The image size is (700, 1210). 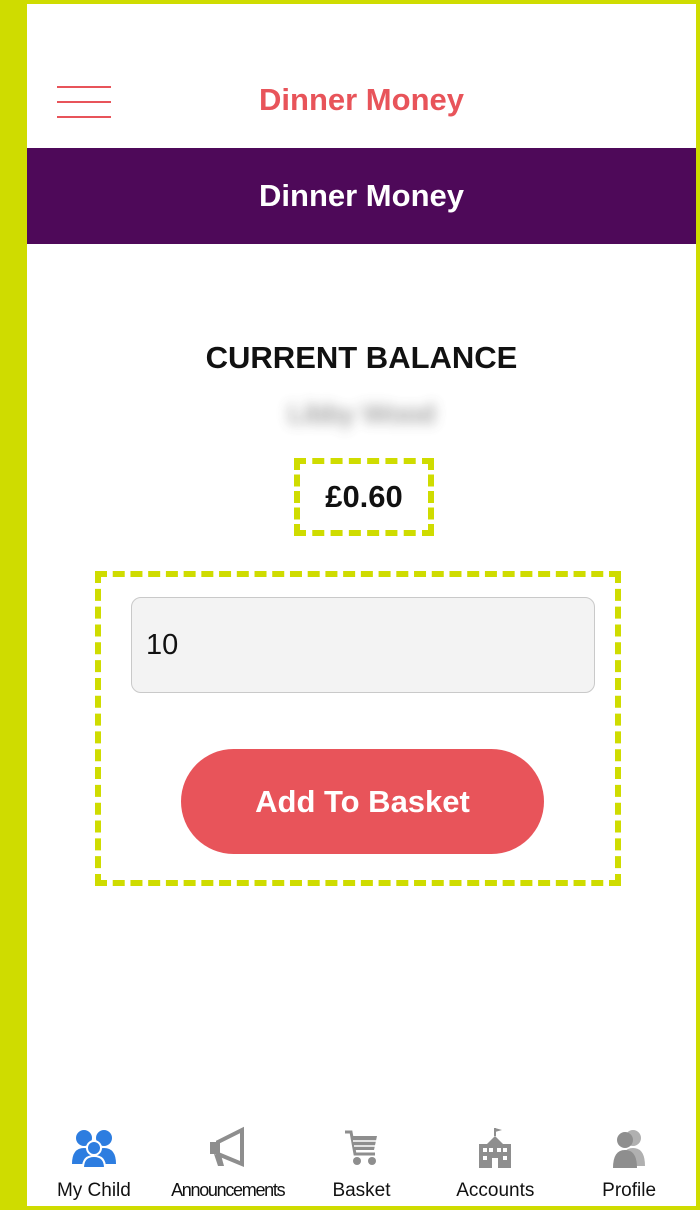 I want to click on megaphone-icon, so click(x=226, y=1146).